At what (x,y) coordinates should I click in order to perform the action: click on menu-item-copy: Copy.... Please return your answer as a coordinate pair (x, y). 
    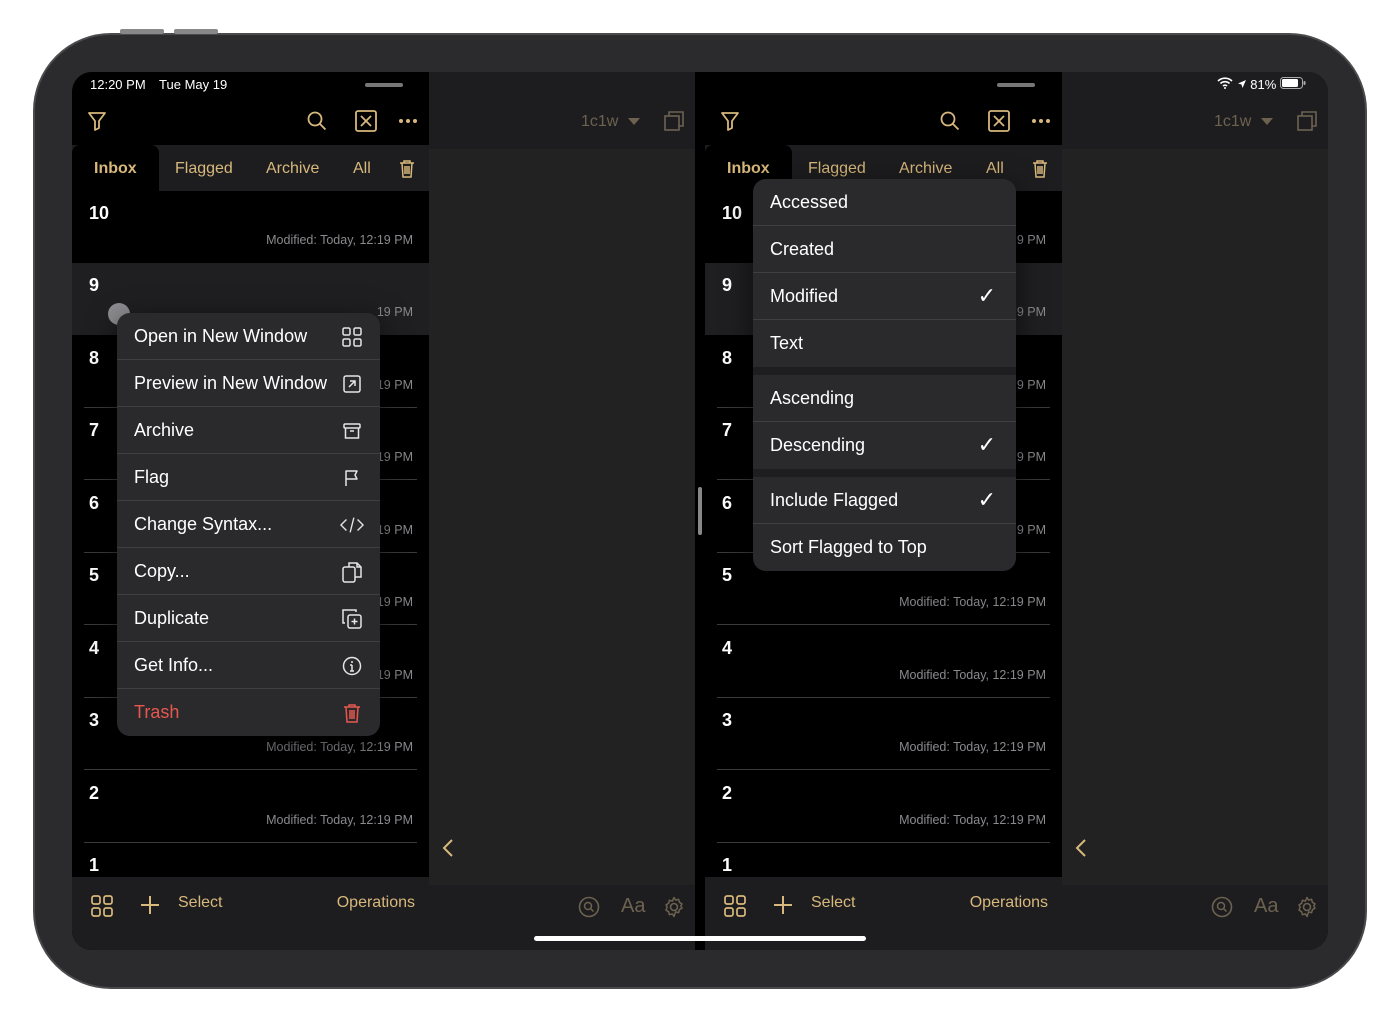
    Looking at the image, I should click on (248, 571).